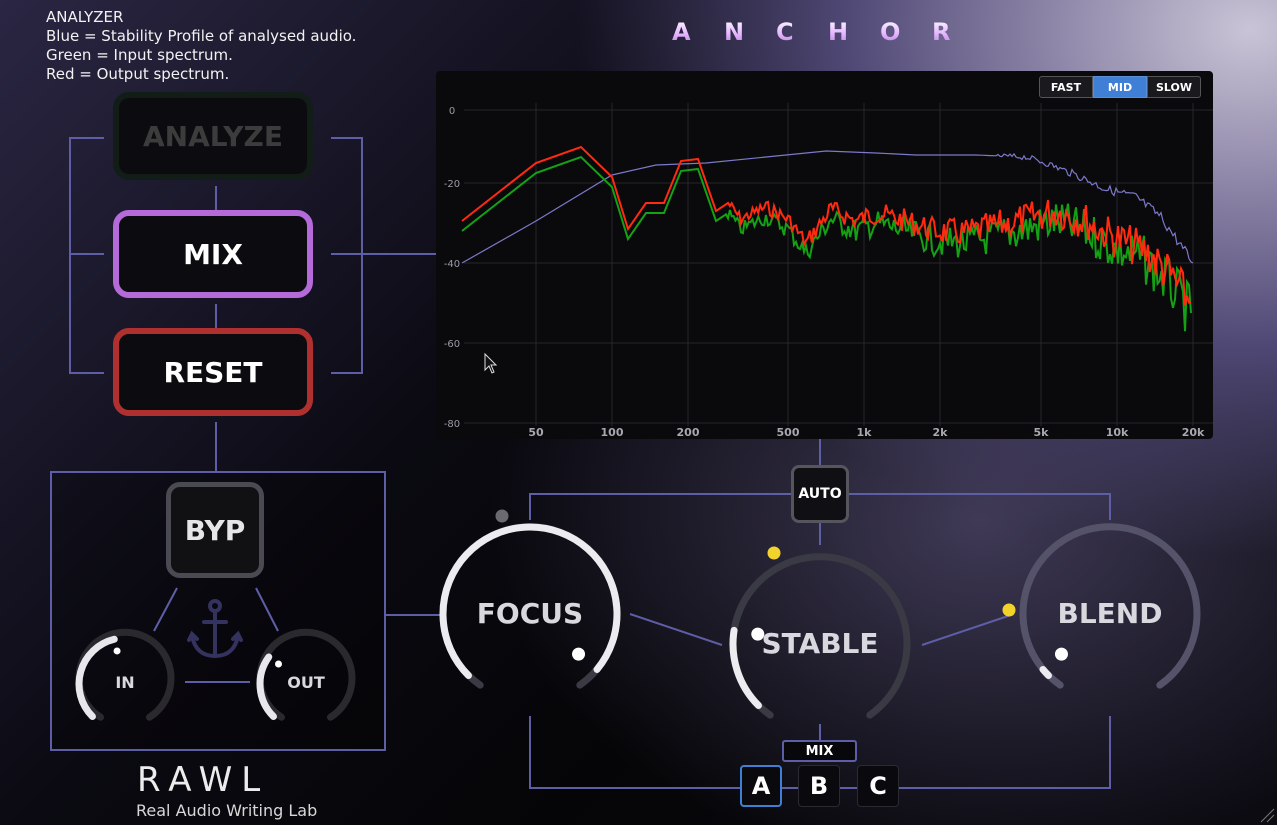 The height and width of the screenshot is (825, 1277). What do you see at coordinates (1009, 610) in the screenshot?
I see `blend-indicator-dot` at bounding box center [1009, 610].